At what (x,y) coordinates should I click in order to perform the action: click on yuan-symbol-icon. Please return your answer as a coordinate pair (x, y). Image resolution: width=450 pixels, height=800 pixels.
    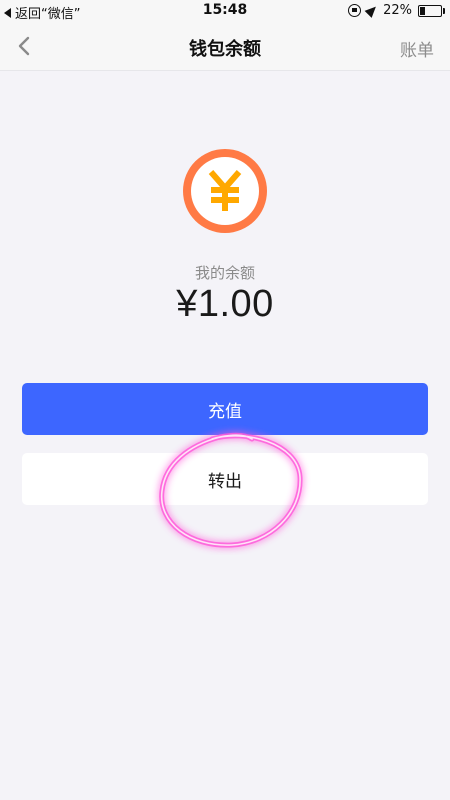
    Looking at the image, I should click on (225, 190).